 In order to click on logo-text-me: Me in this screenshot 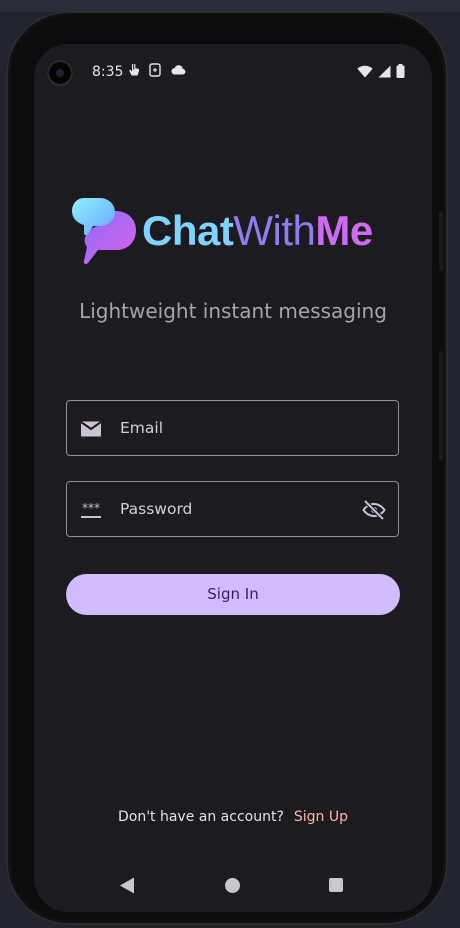, I will do `click(344, 230)`.